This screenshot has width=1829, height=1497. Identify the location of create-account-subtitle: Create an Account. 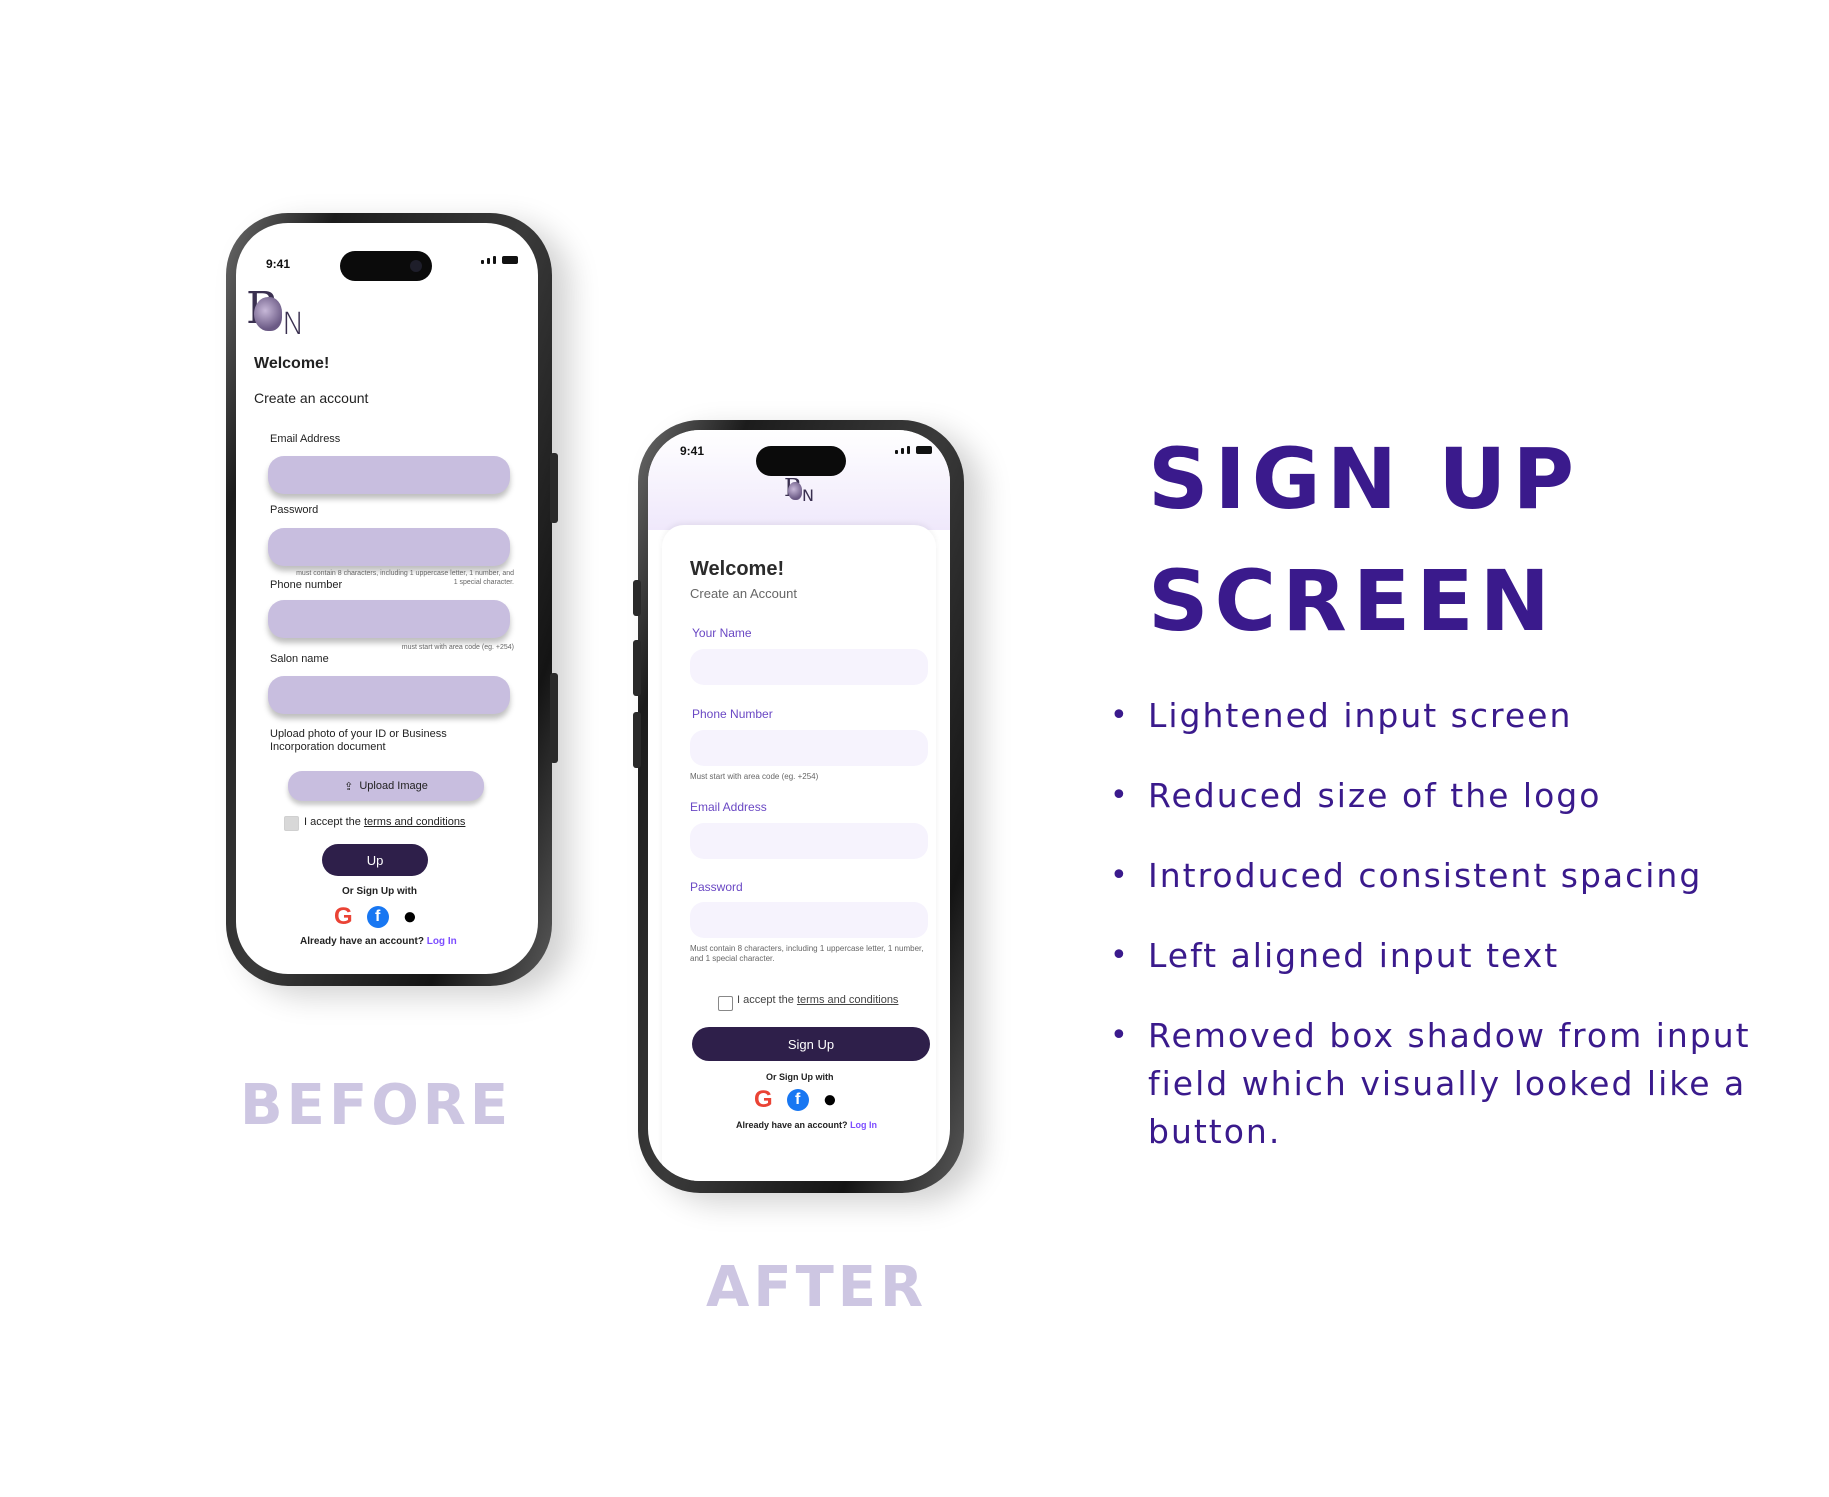
(743, 593).